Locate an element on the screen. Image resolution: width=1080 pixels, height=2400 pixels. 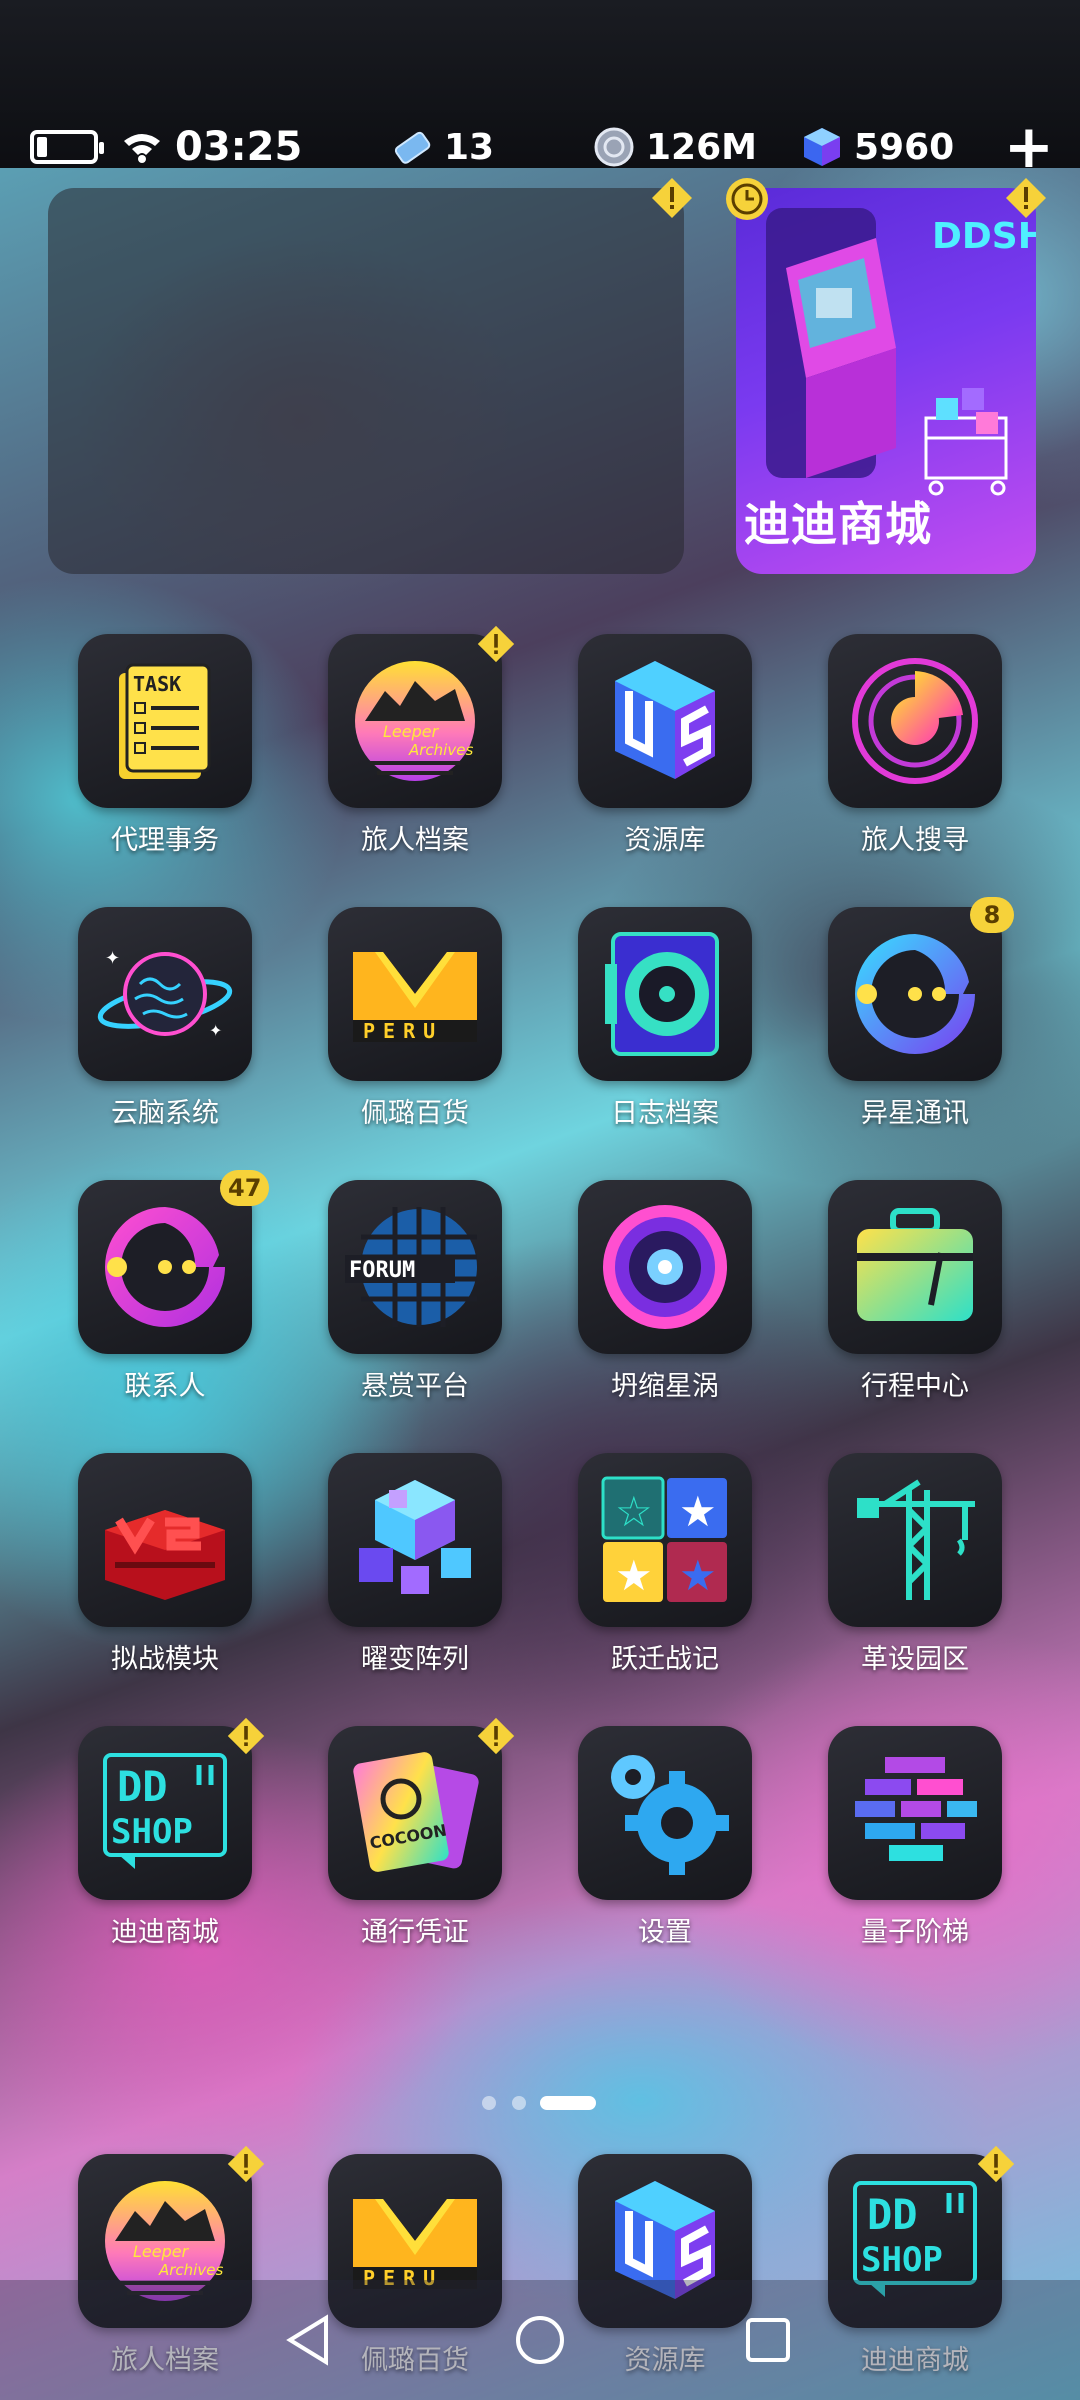
wifi-icon is located at coordinates (142, 147).